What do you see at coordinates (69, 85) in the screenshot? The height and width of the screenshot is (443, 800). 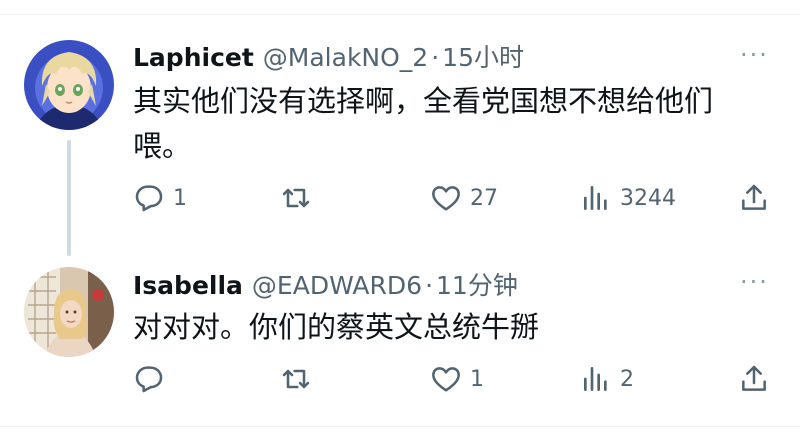 I see `avatar-laphicet` at bounding box center [69, 85].